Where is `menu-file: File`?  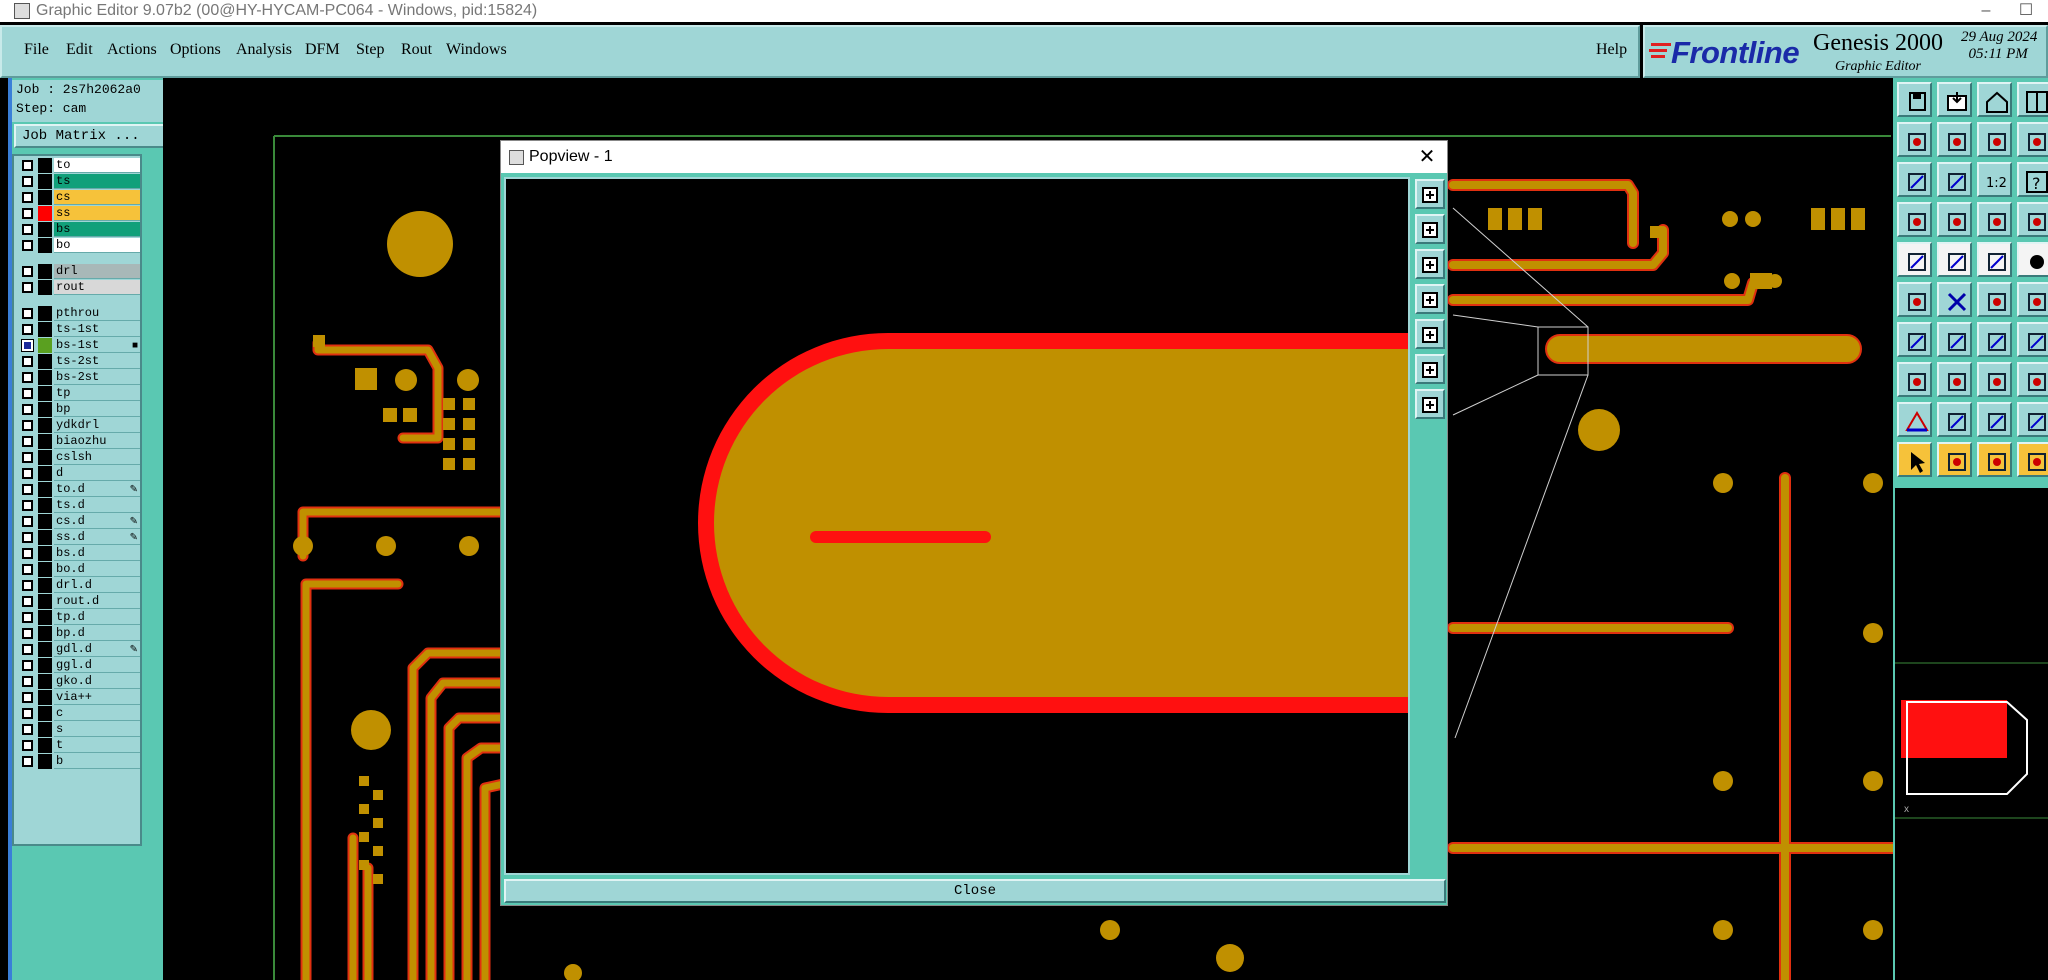 menu-file: File is located at coordinates (36, 50).